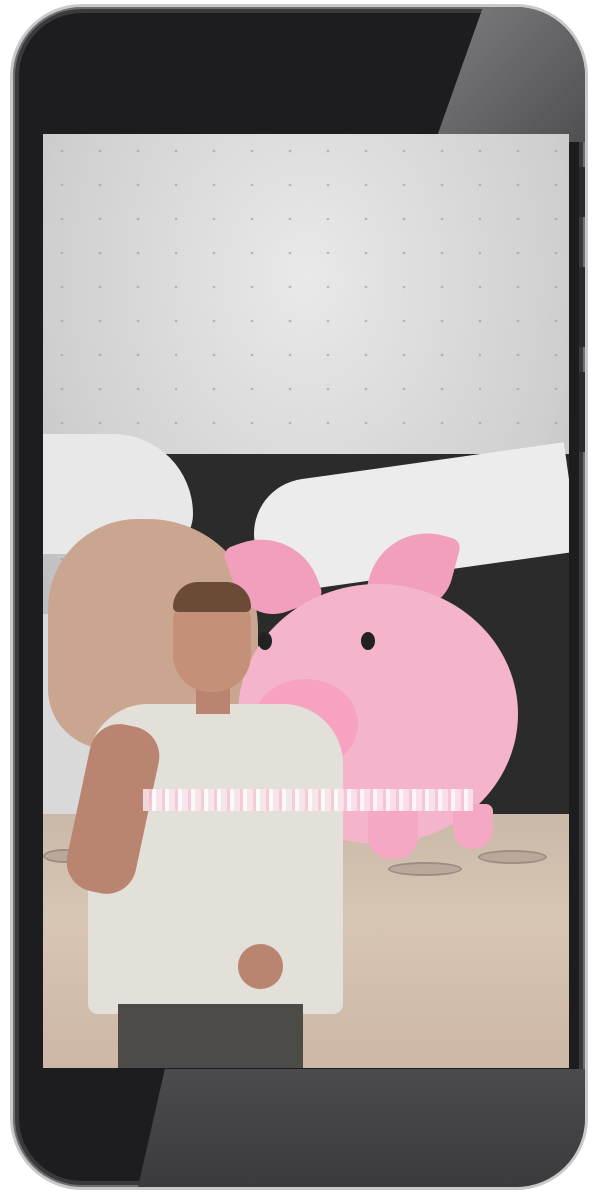 This screenshot has height=1195, width=600. What do you see at coordinates (308, 800) in the screenshot?
I see `caption-overlay-strip` at bounding box center [308, 800].